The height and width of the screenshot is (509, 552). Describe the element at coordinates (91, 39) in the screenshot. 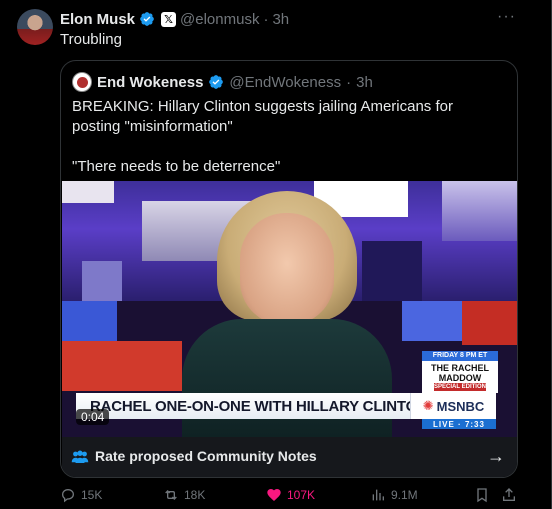

I see `tweet-text: Troubling` at that location.